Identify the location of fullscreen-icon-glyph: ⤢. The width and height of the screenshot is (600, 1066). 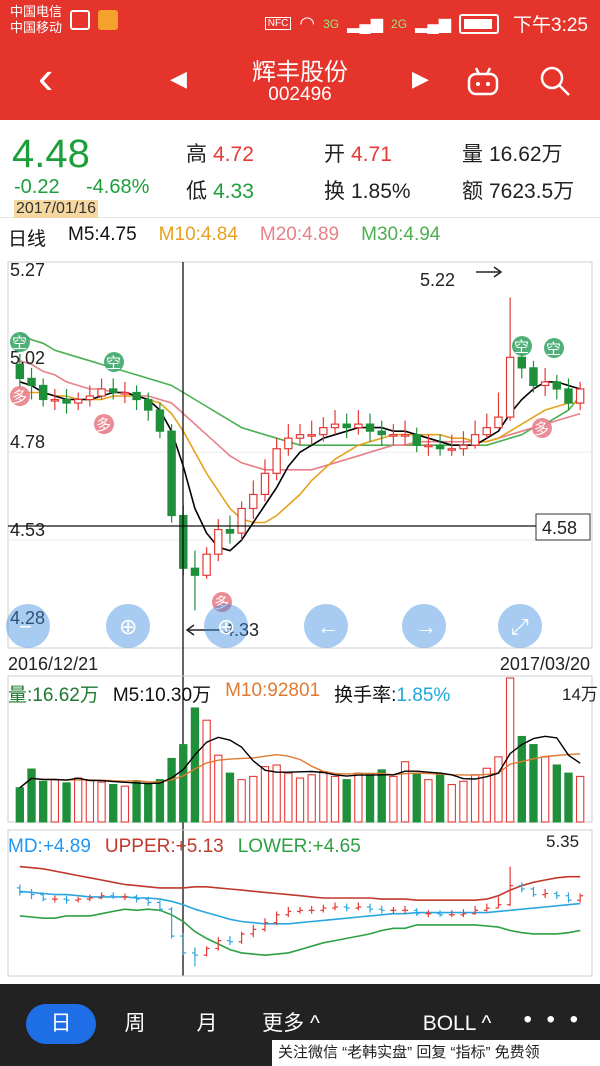
(520, 626).